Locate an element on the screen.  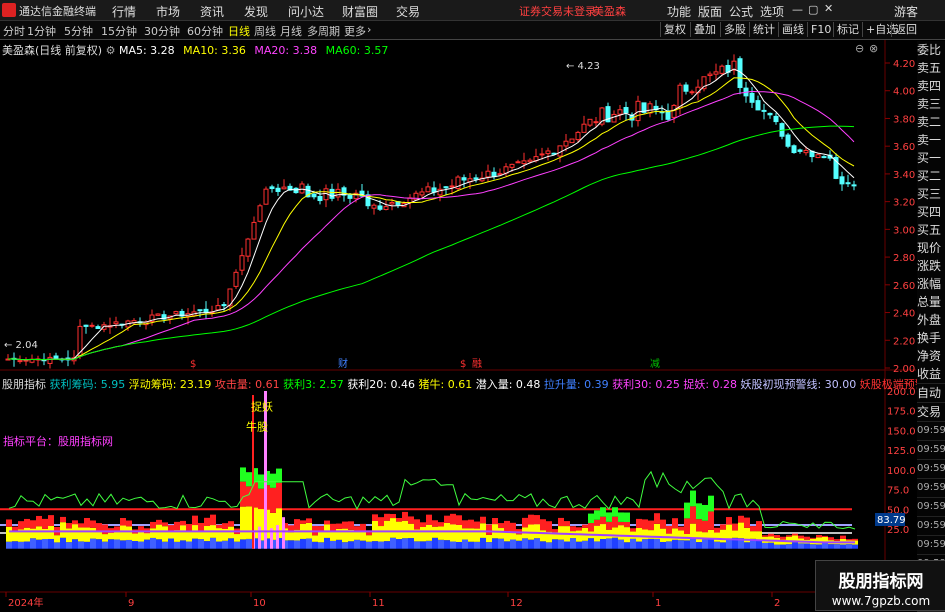
fuquan-button: 复权 is located at coordinates (674, 29).